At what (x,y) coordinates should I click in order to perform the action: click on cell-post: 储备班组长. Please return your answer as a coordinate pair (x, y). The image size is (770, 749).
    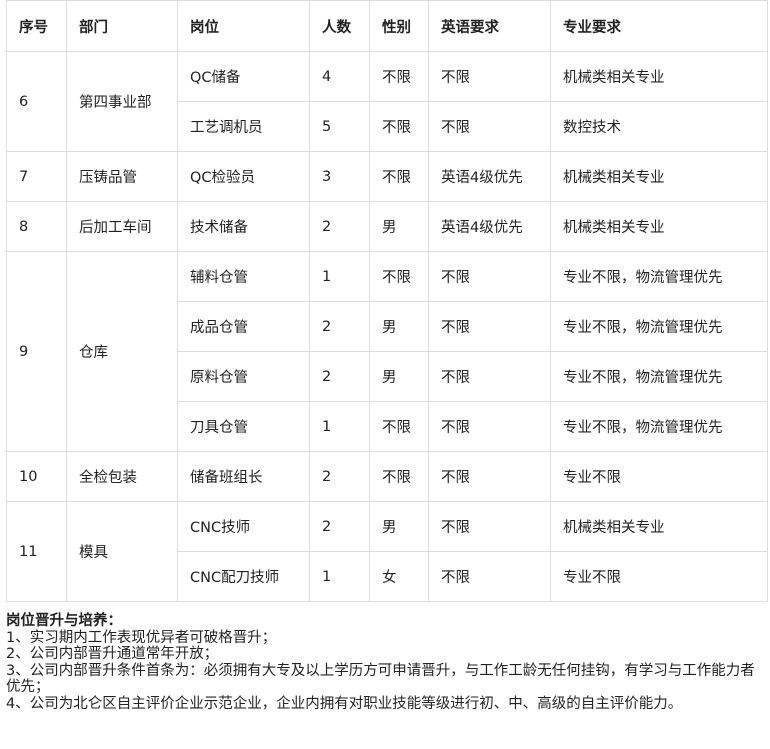
    Looking at the image, I should click on (243, 476).